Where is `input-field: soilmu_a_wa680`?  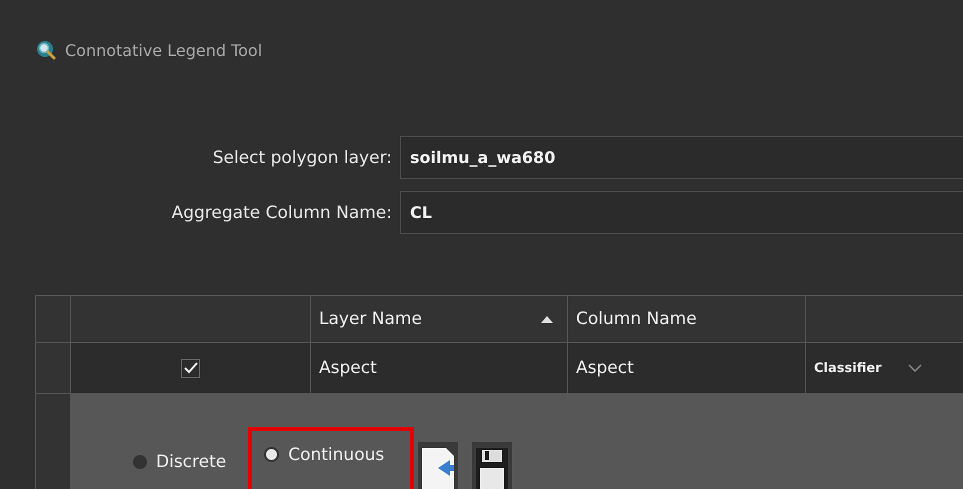 input-field: soilmu_a_wa680 is located at coordinates (681, 157).